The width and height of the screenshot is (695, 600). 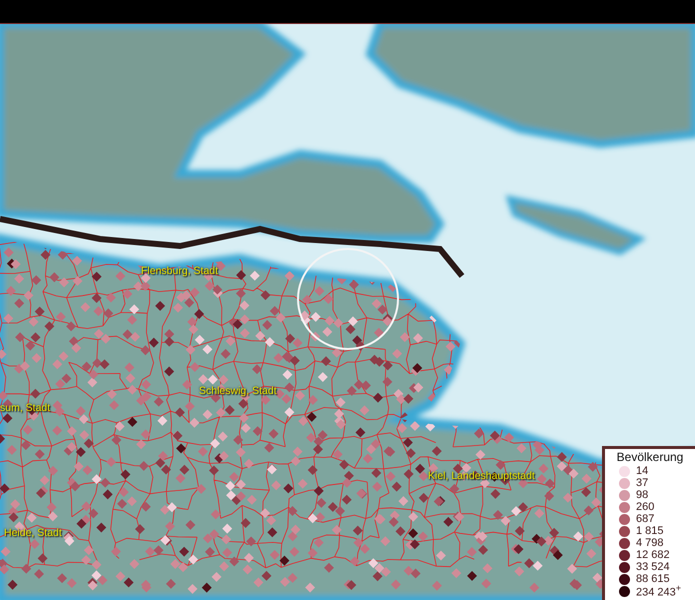 I want to click on legend-label: 98, so click(x=642, y=495).